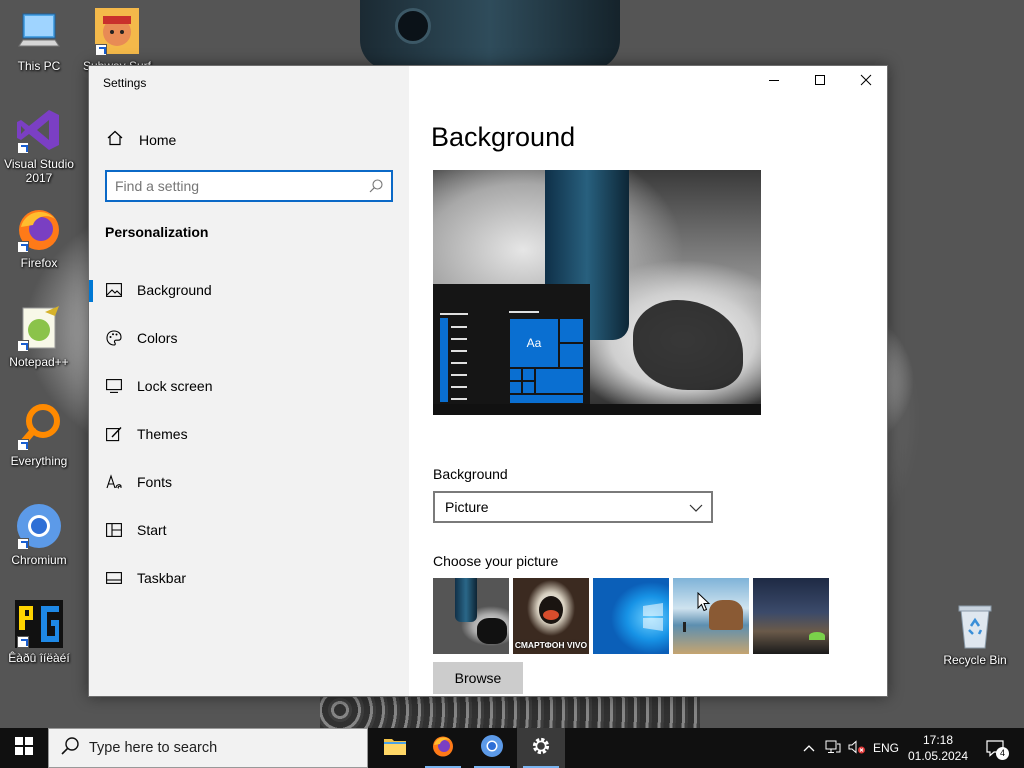 Image resolution: width=1024 pixels, height=768 pixels. I want to click on taskbar-search-placeholder: Type here to search, so click(153, 748).